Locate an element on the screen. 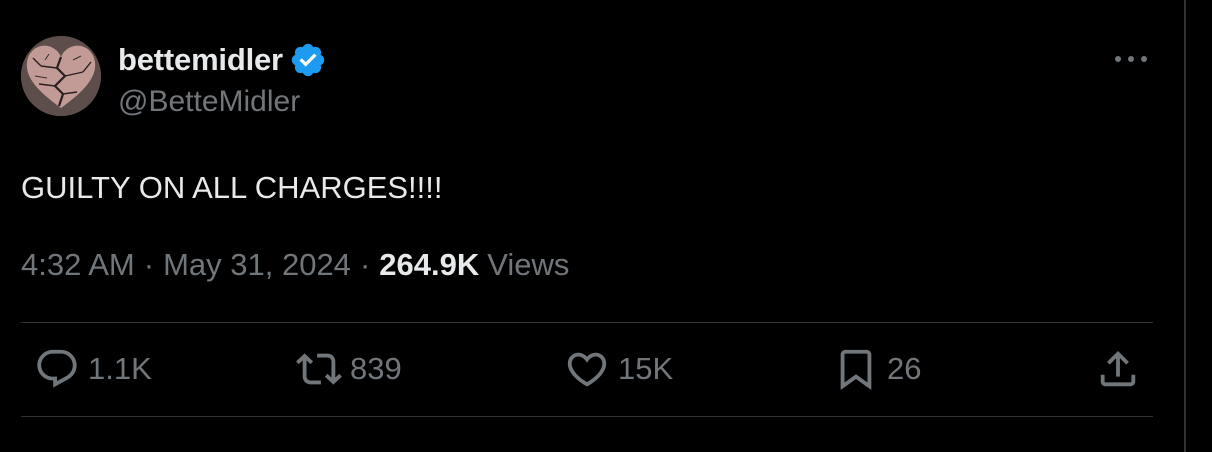 This screenshot has height=452, width=1212. author-handle: @BetteMidler is located at coordinates (222, 102).